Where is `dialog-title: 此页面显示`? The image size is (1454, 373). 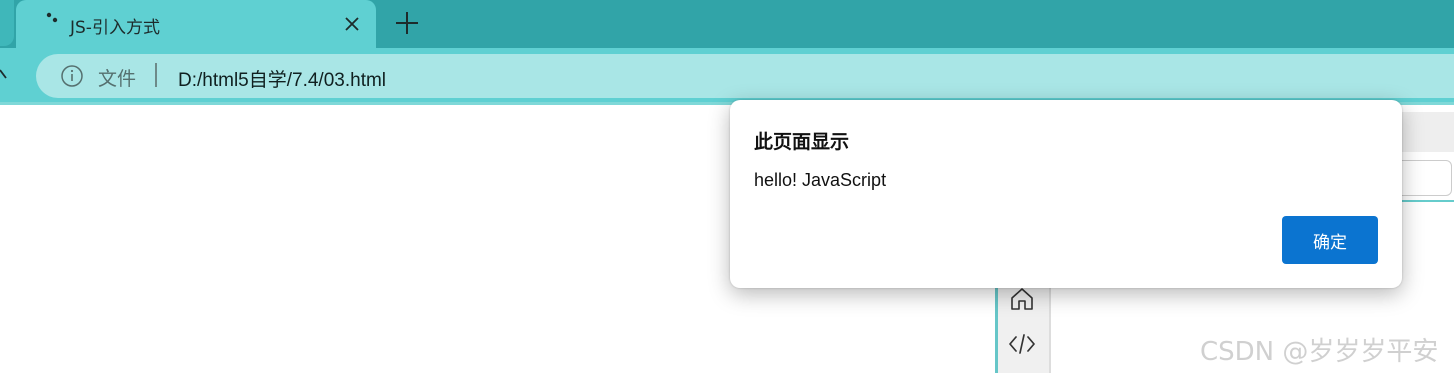
dialog-title: 此页面显示 is located at coordinates (802, 142).